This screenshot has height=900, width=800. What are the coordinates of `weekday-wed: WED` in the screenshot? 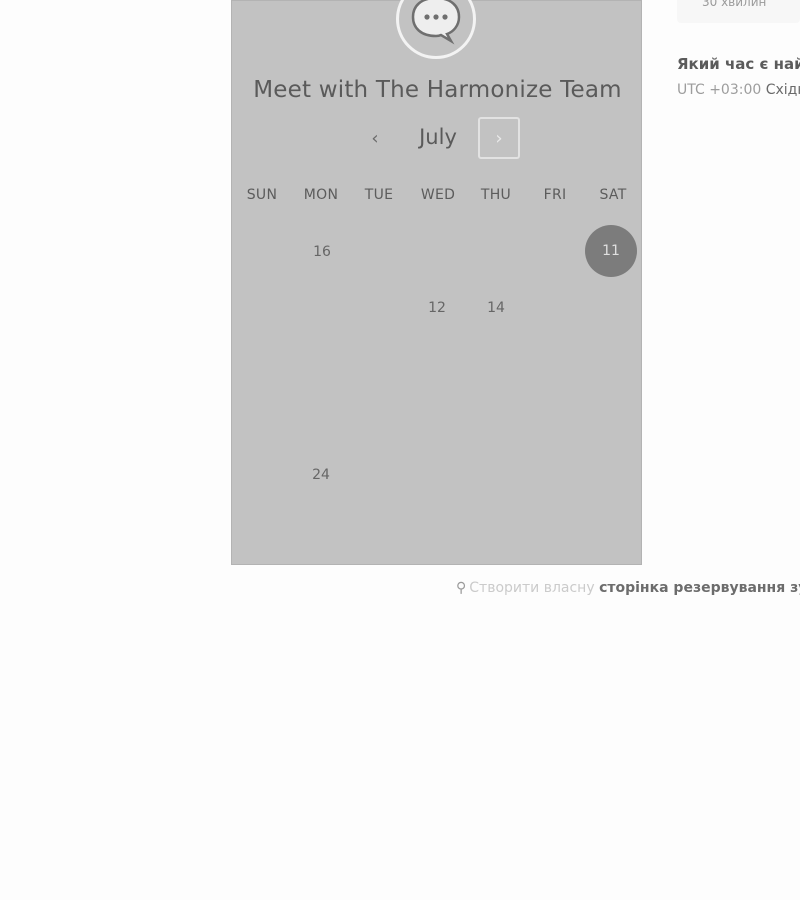 It's located at (438, 195).